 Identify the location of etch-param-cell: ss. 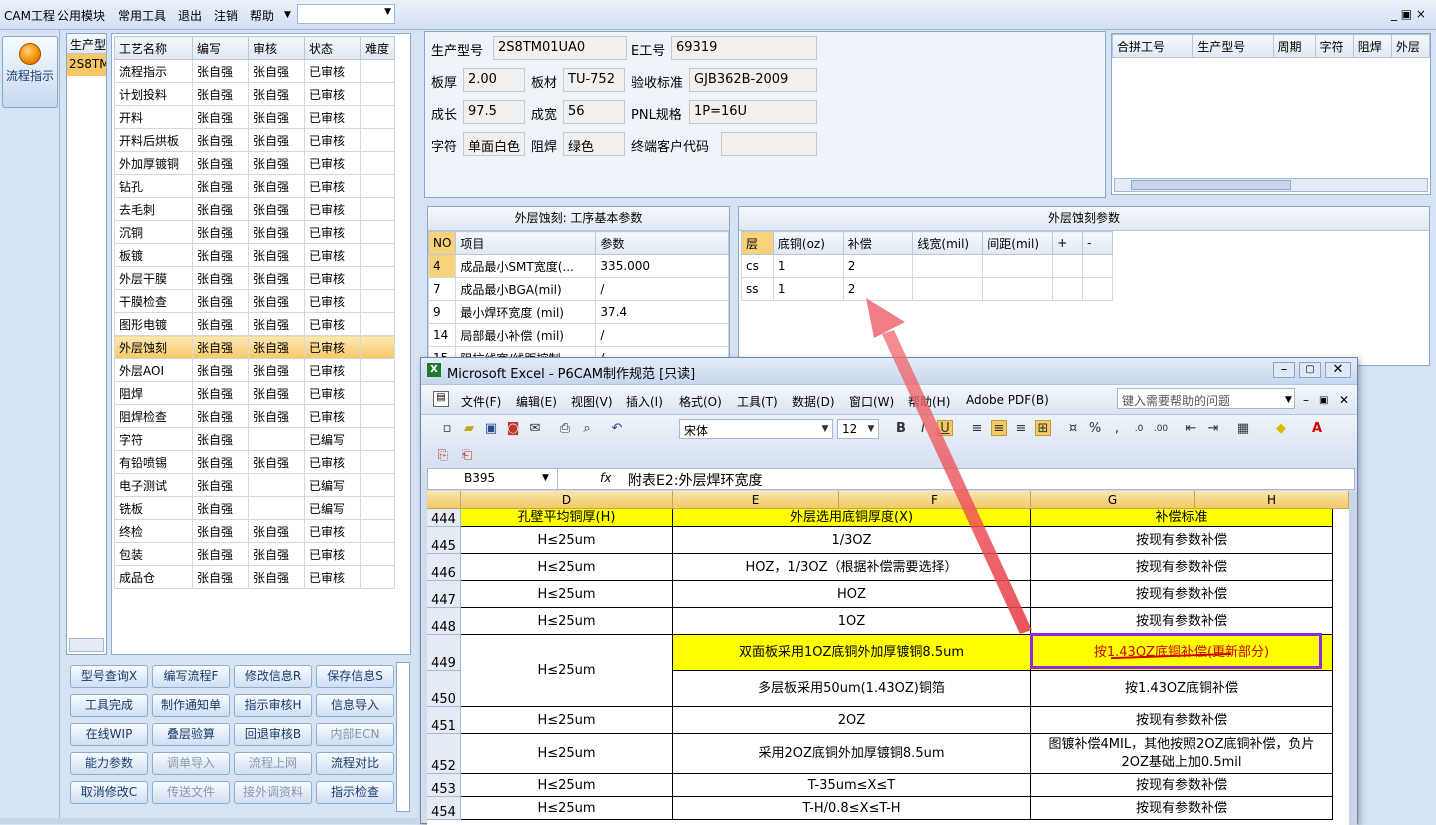
(757, 289).